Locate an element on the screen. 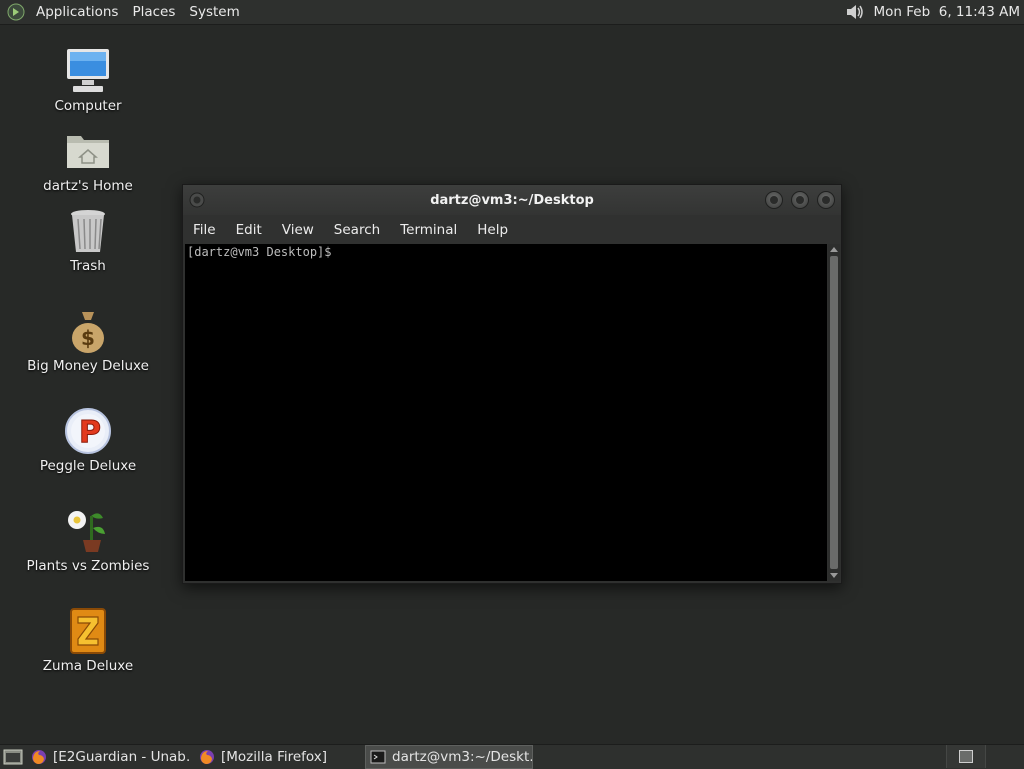 Image resolution: width=1024 pixels, height=769 pixels. money-bag-icon: $ is located at coordinates (88, 331).